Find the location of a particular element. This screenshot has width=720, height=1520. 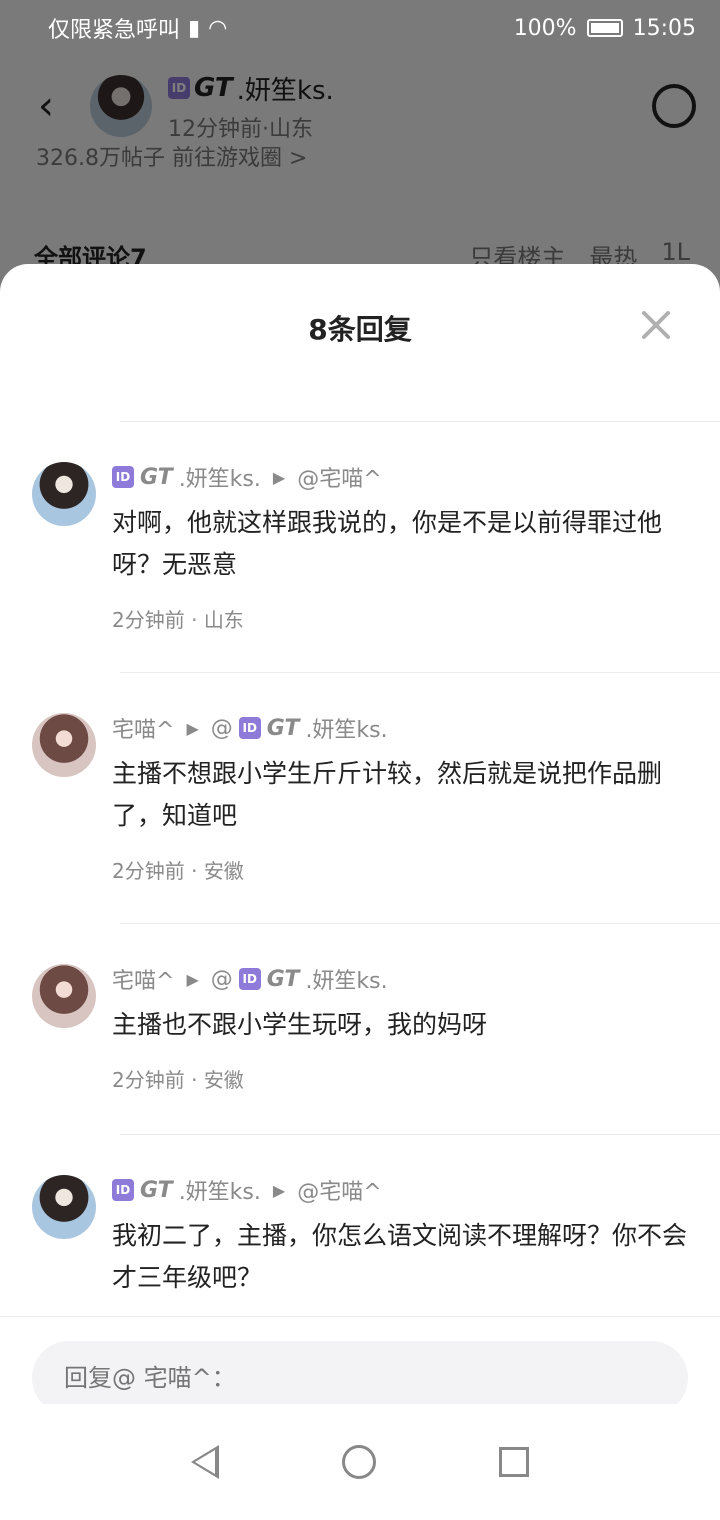

reply-text: 主播也不跟小学生玩呀，我的妈呀 is located at coordinates (401, 1025).